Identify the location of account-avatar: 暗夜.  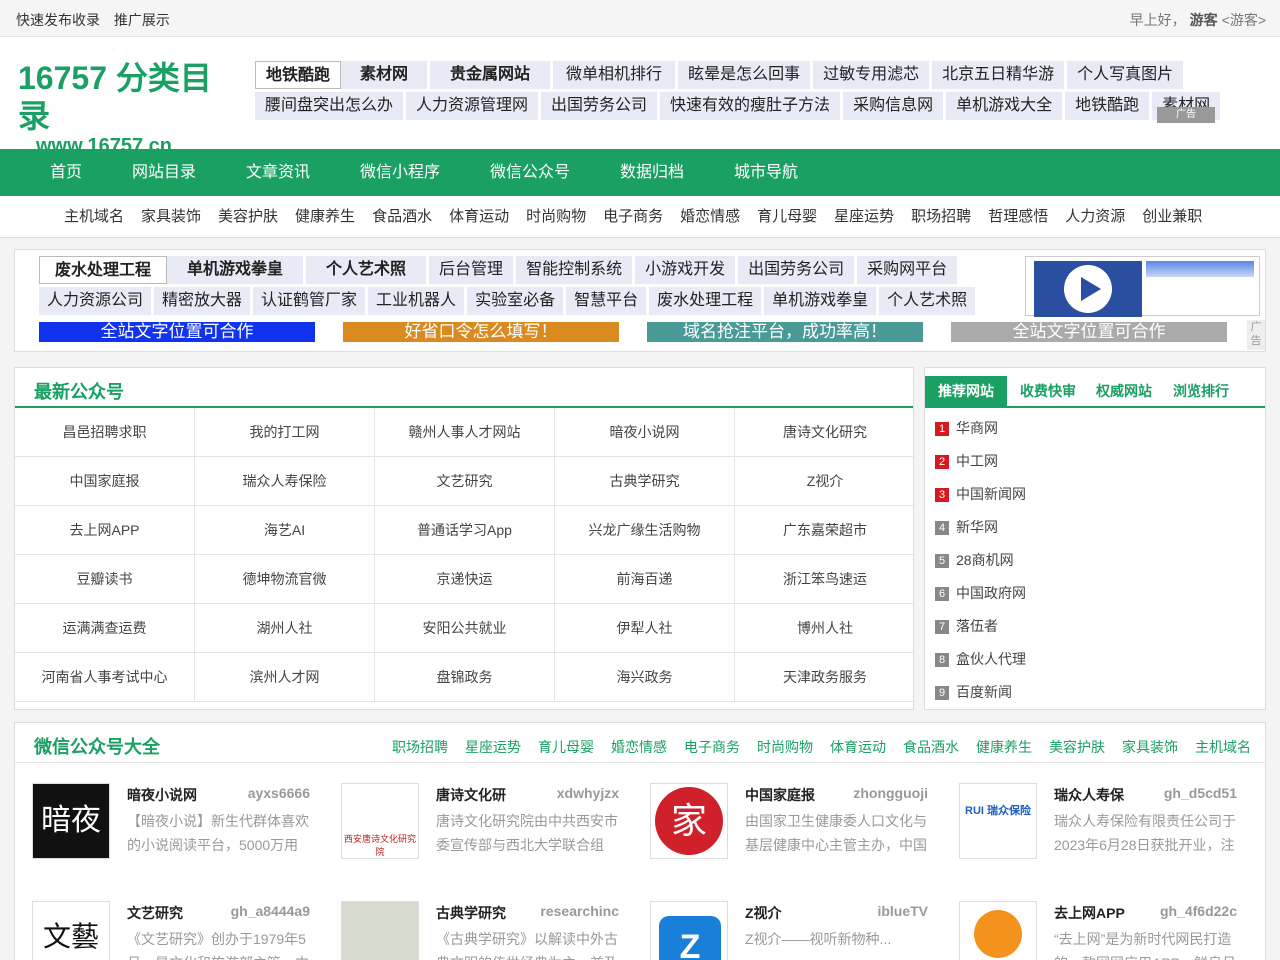
(71, 821).